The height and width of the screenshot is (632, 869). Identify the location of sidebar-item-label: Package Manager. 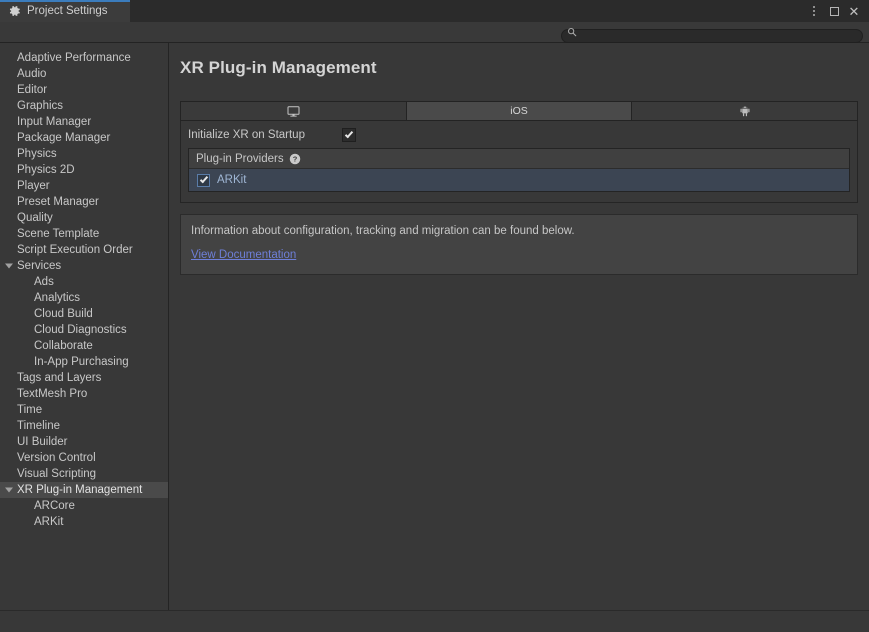
(64, 138).